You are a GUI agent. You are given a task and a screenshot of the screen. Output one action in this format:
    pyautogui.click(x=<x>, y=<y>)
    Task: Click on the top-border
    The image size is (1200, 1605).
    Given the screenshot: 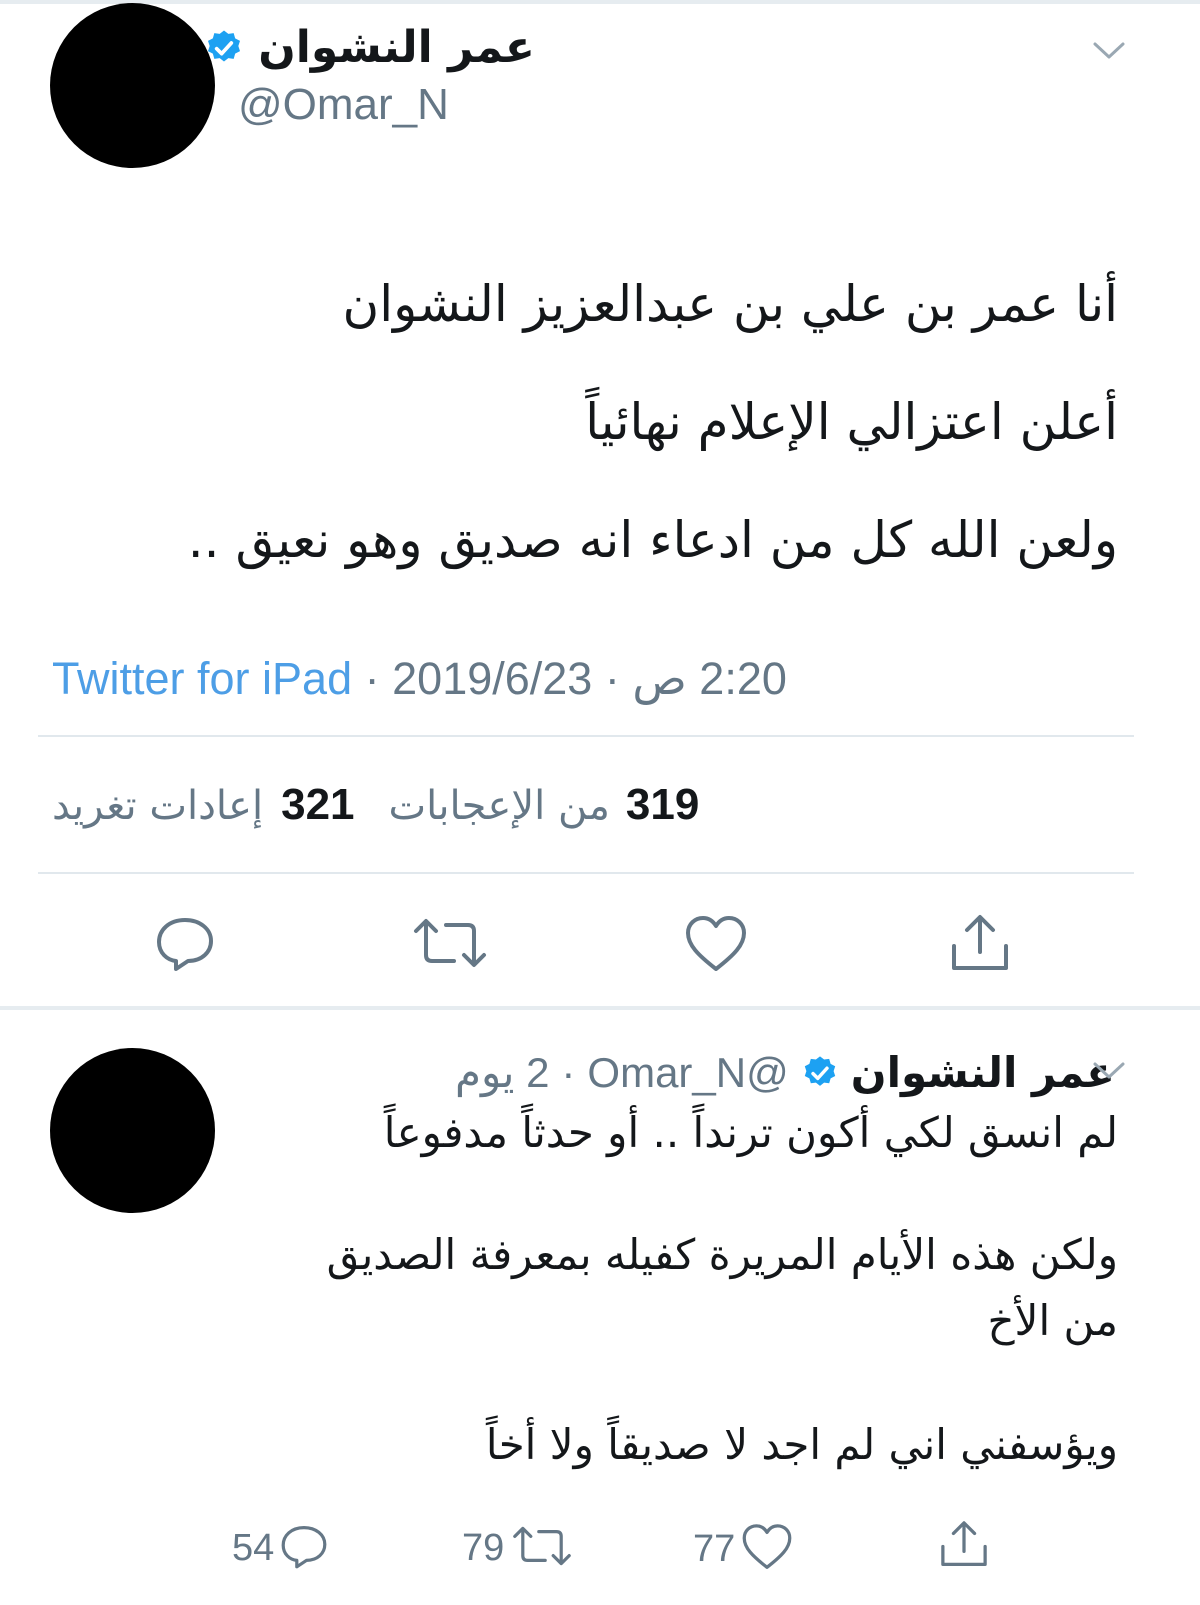 What is the action you would take?
    pyautogui.click(x=600, y=2)
    